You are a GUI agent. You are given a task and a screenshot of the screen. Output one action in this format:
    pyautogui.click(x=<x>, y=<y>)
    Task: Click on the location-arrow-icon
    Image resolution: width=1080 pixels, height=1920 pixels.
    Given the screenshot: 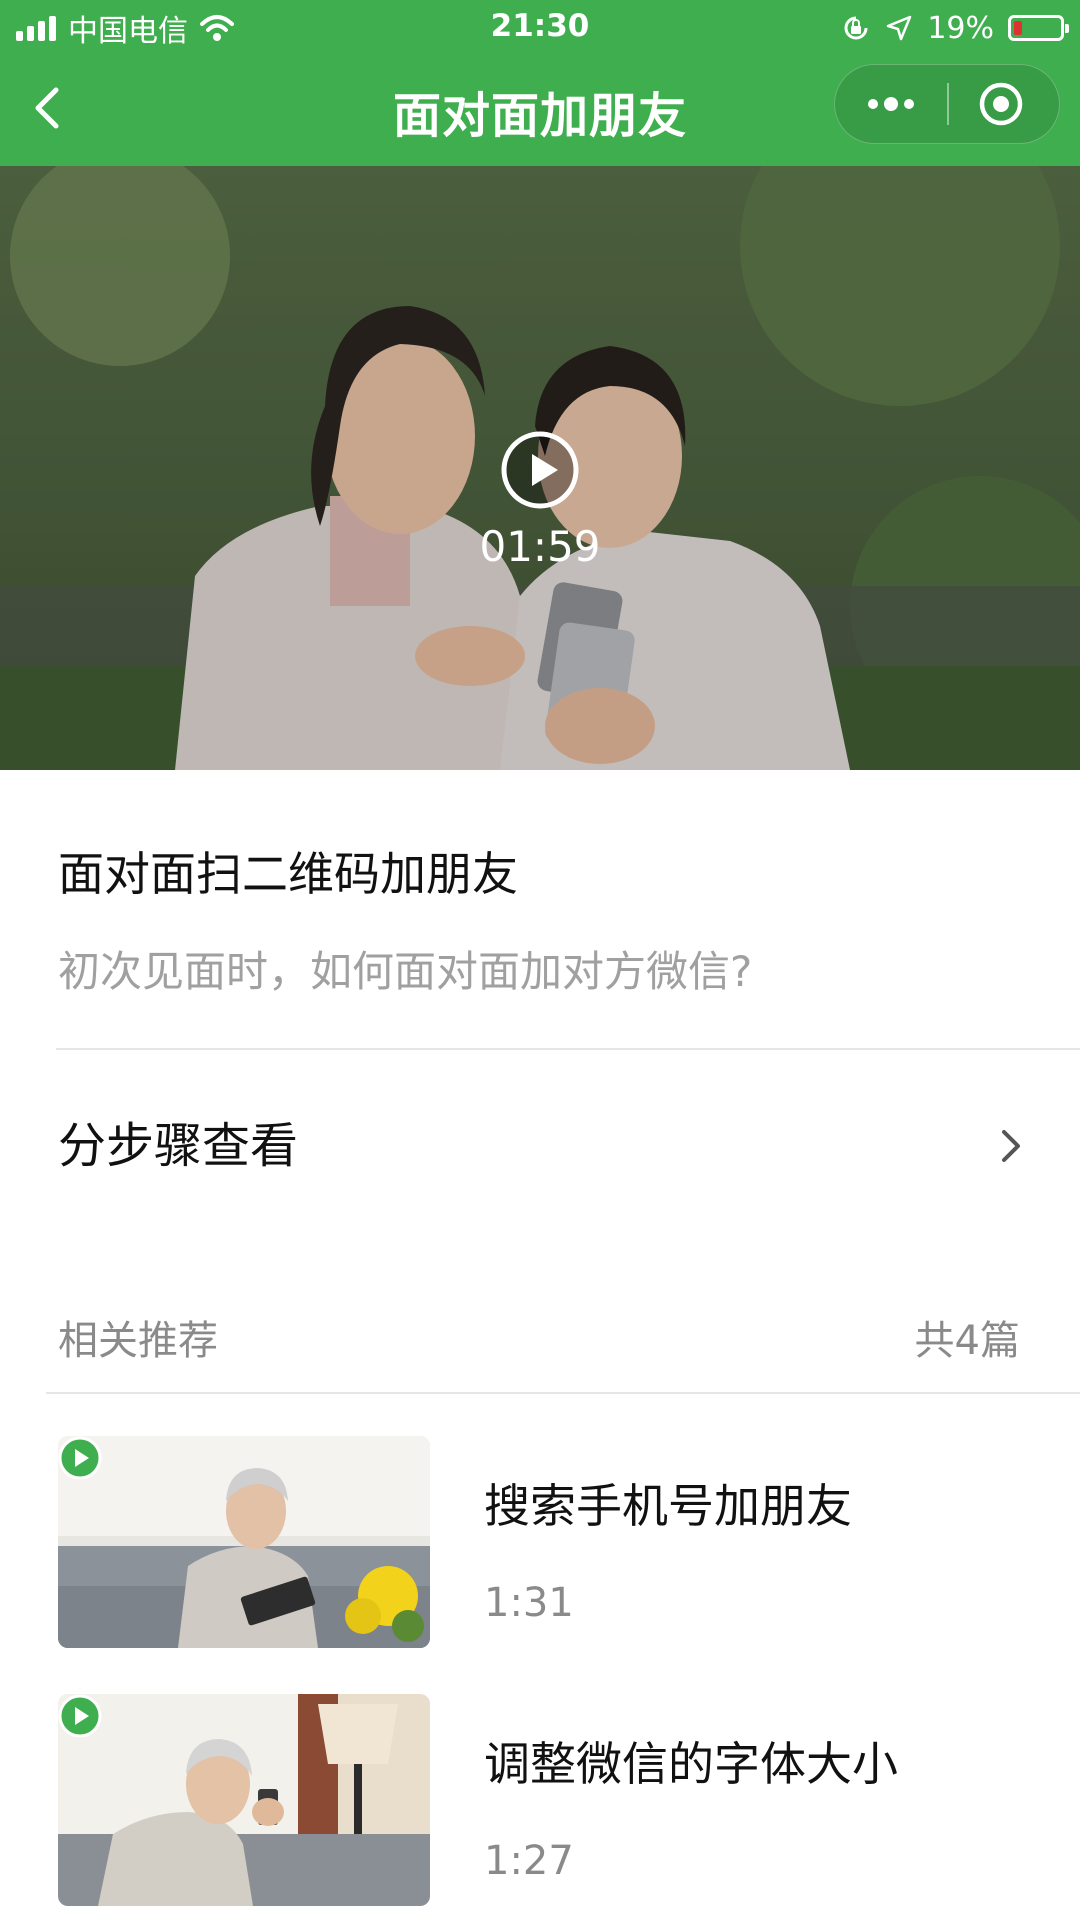 What is the action you would take?
    pyautogui.click(x=899, y=28)
    